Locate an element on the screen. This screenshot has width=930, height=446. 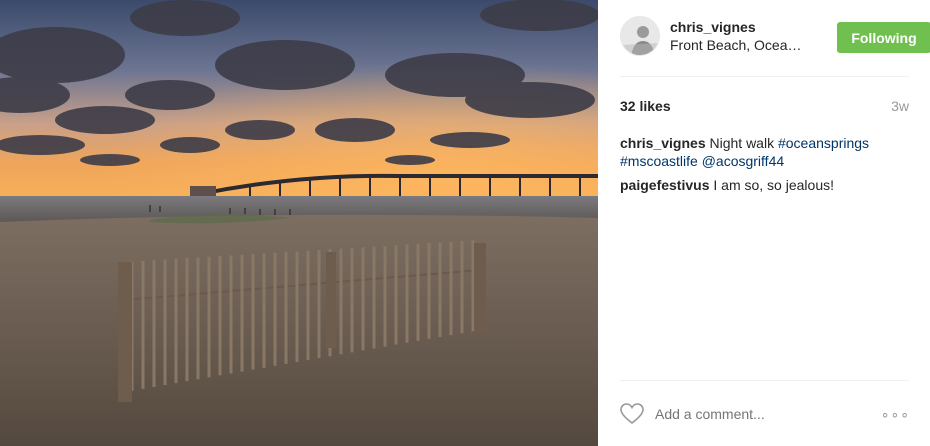
footer-divider is located at coordinates (764, 380).